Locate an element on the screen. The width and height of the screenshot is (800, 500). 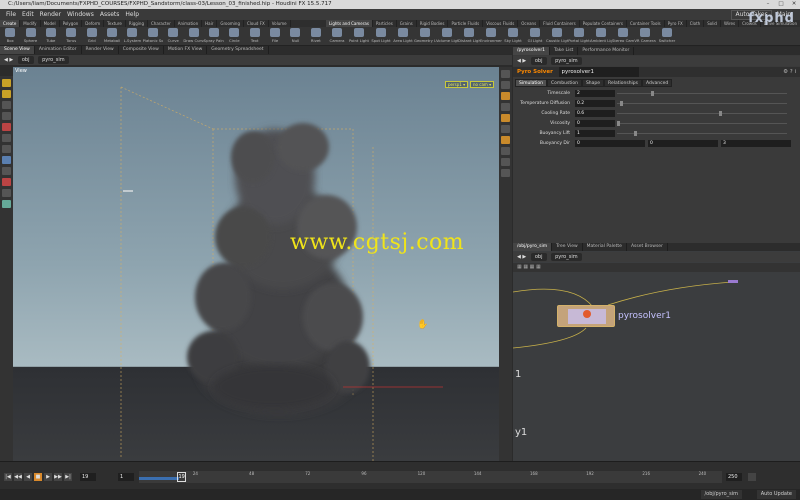
playback-button-0: |◀ is located at coordinates (8, 477).